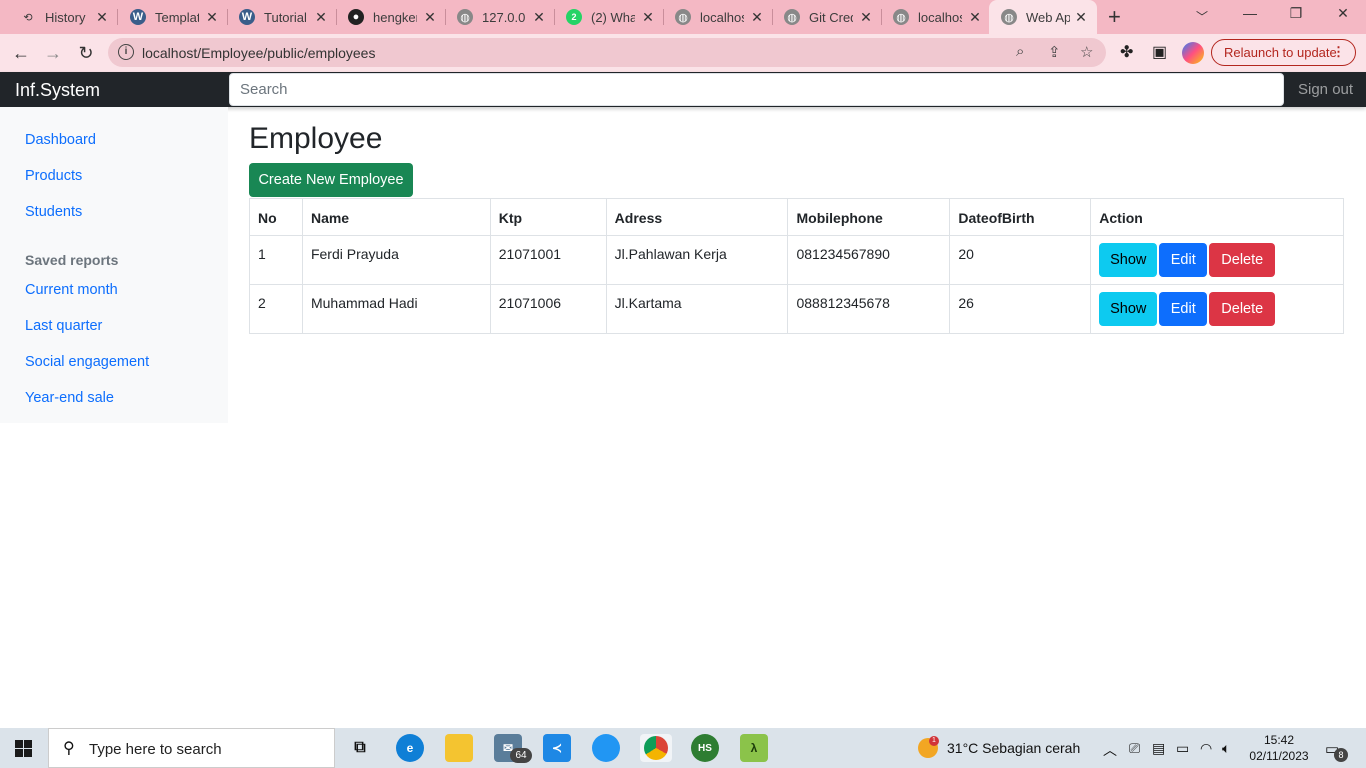 This screenshot has width=1366, height=768. Describe the element at coordinates (1279, 748) in the screenshot. I see `system-clock: 15:42 02/11/2023` at that location.